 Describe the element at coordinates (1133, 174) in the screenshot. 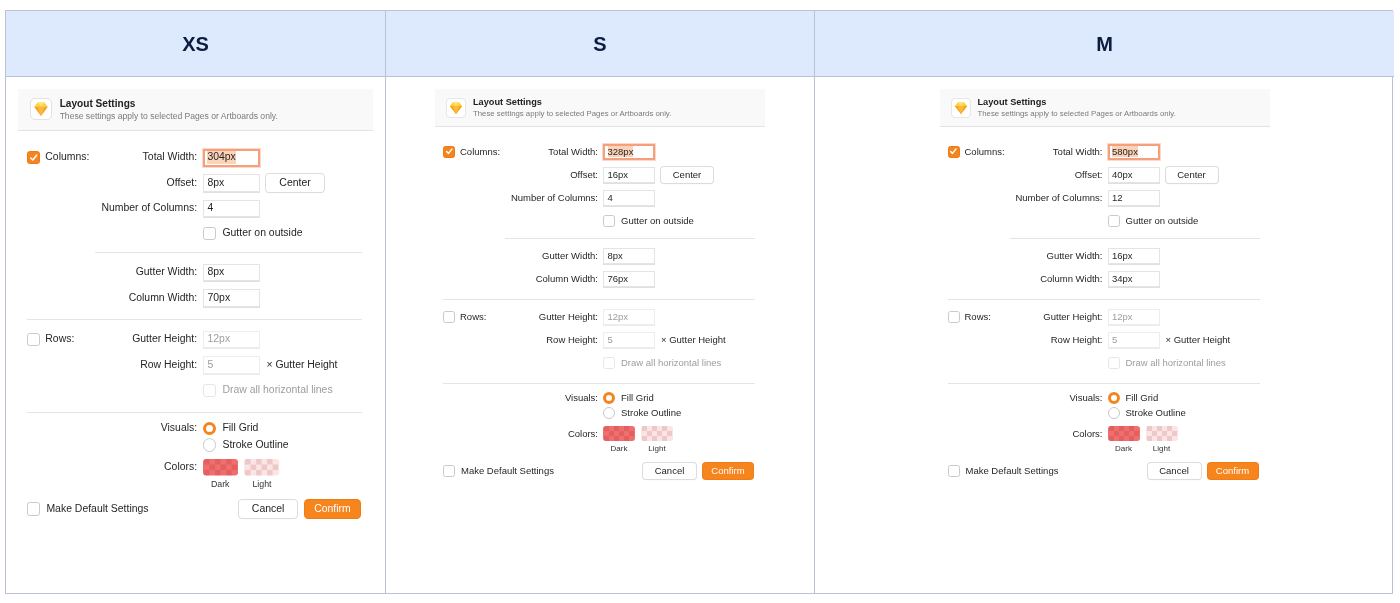

I see `input-field: 40px` at that location.